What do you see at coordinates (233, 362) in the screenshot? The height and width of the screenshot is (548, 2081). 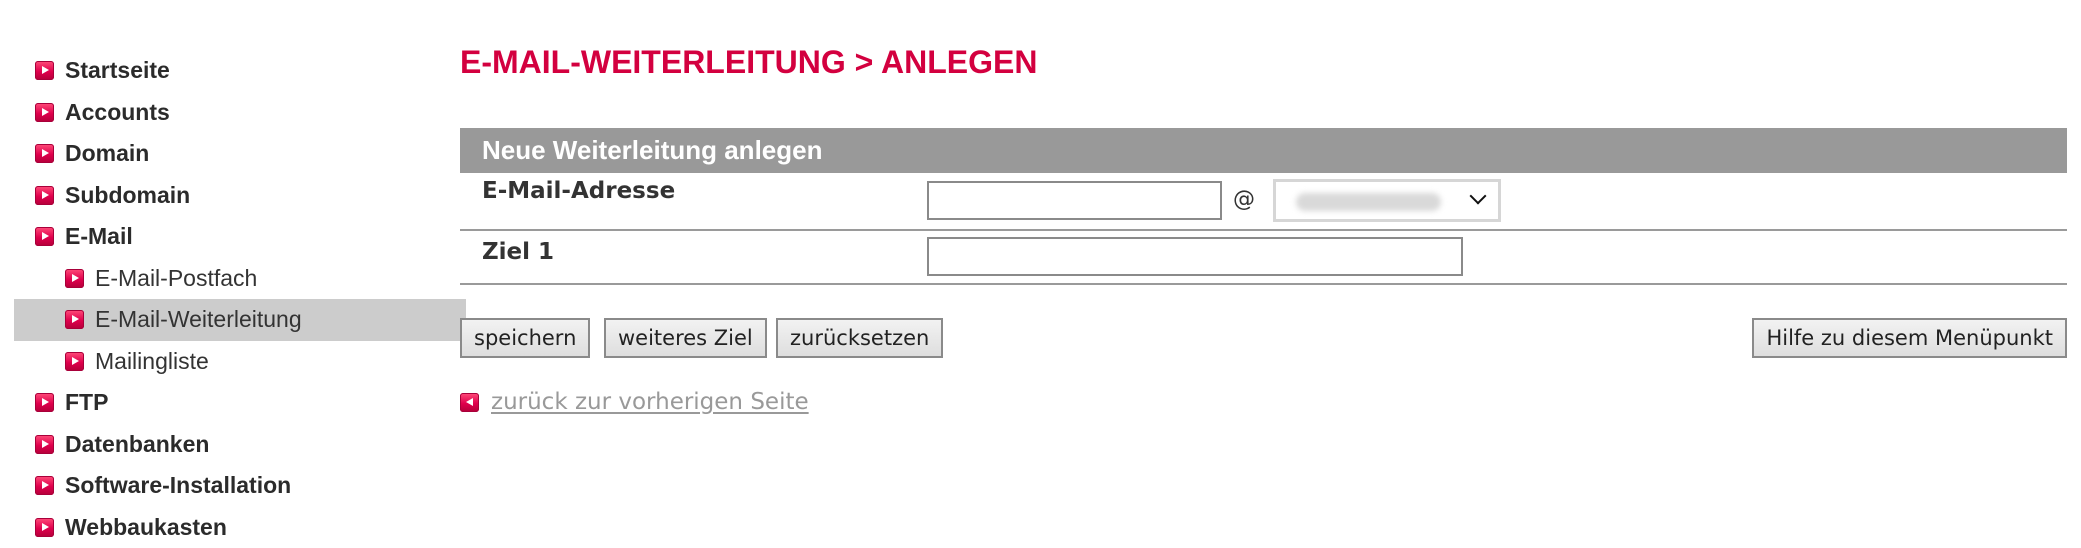 I see `sidebar-item-mailingliste: Mailingliste` at bounding box center [233, 362].